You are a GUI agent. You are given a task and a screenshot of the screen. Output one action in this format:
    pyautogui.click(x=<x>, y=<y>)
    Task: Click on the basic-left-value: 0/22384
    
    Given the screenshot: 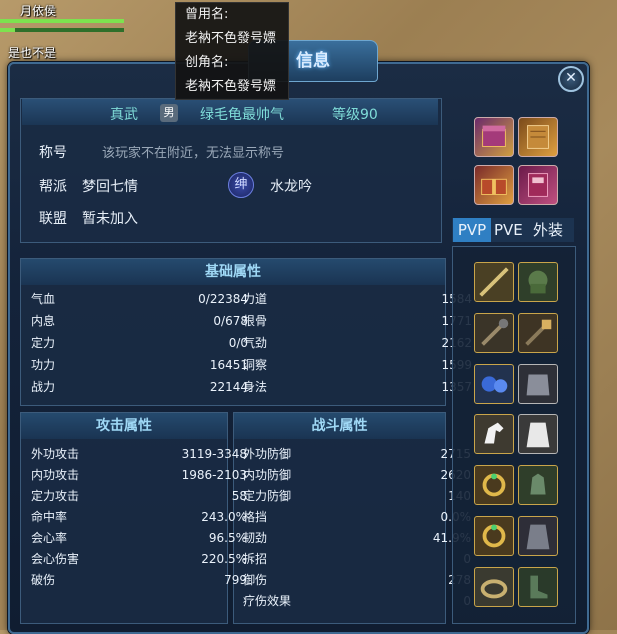 What is the action you would take?
    pyautogui.click(x=223, y=299)
    